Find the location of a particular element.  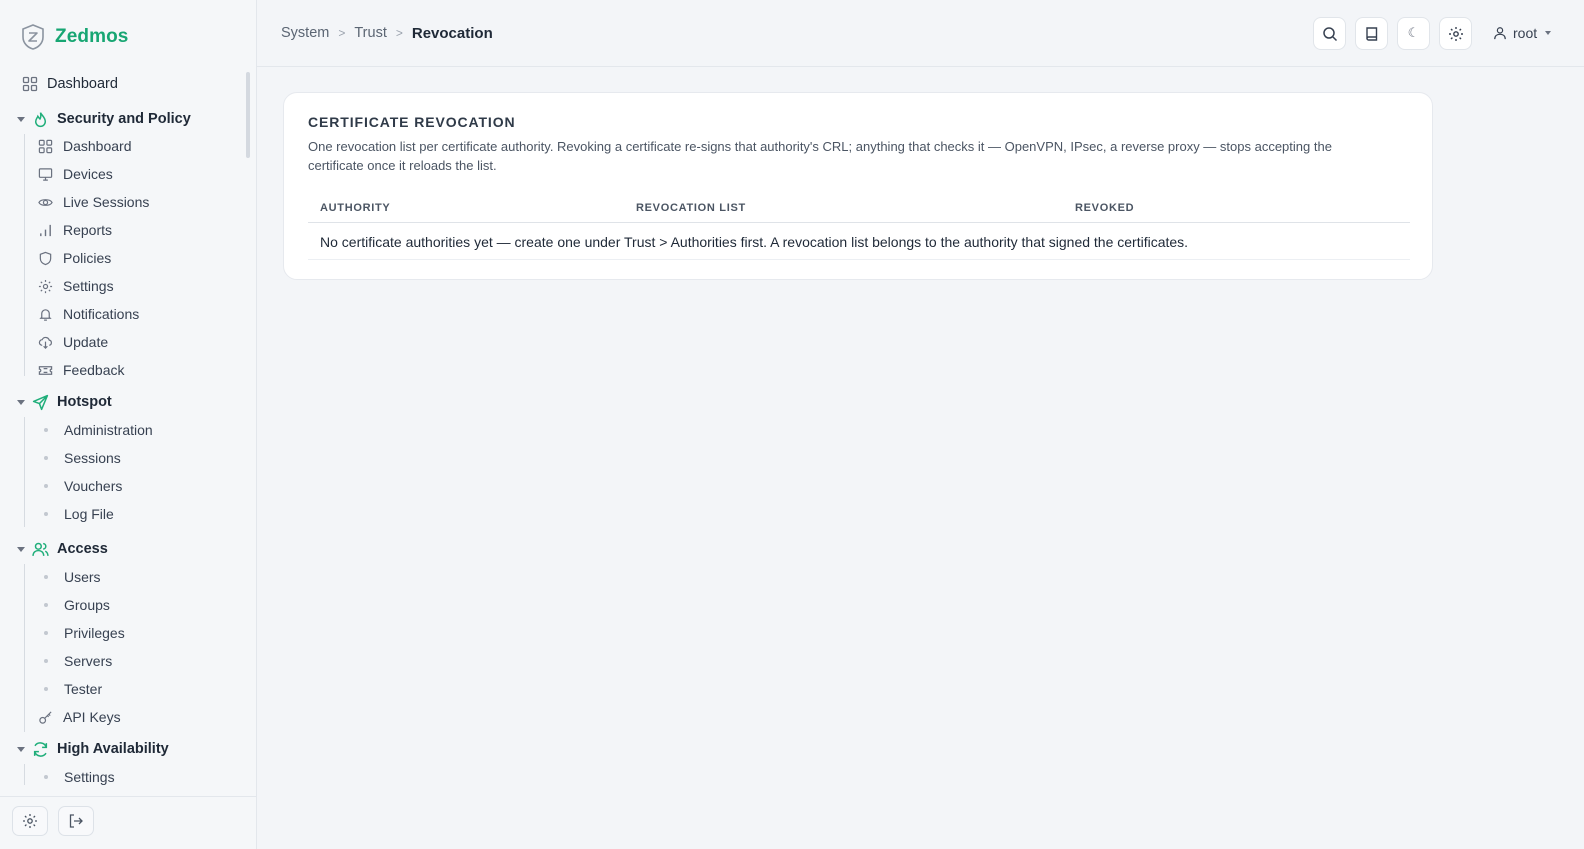

column-revocation-list: REVOCATION LIST is located at coordinates (691, 208).